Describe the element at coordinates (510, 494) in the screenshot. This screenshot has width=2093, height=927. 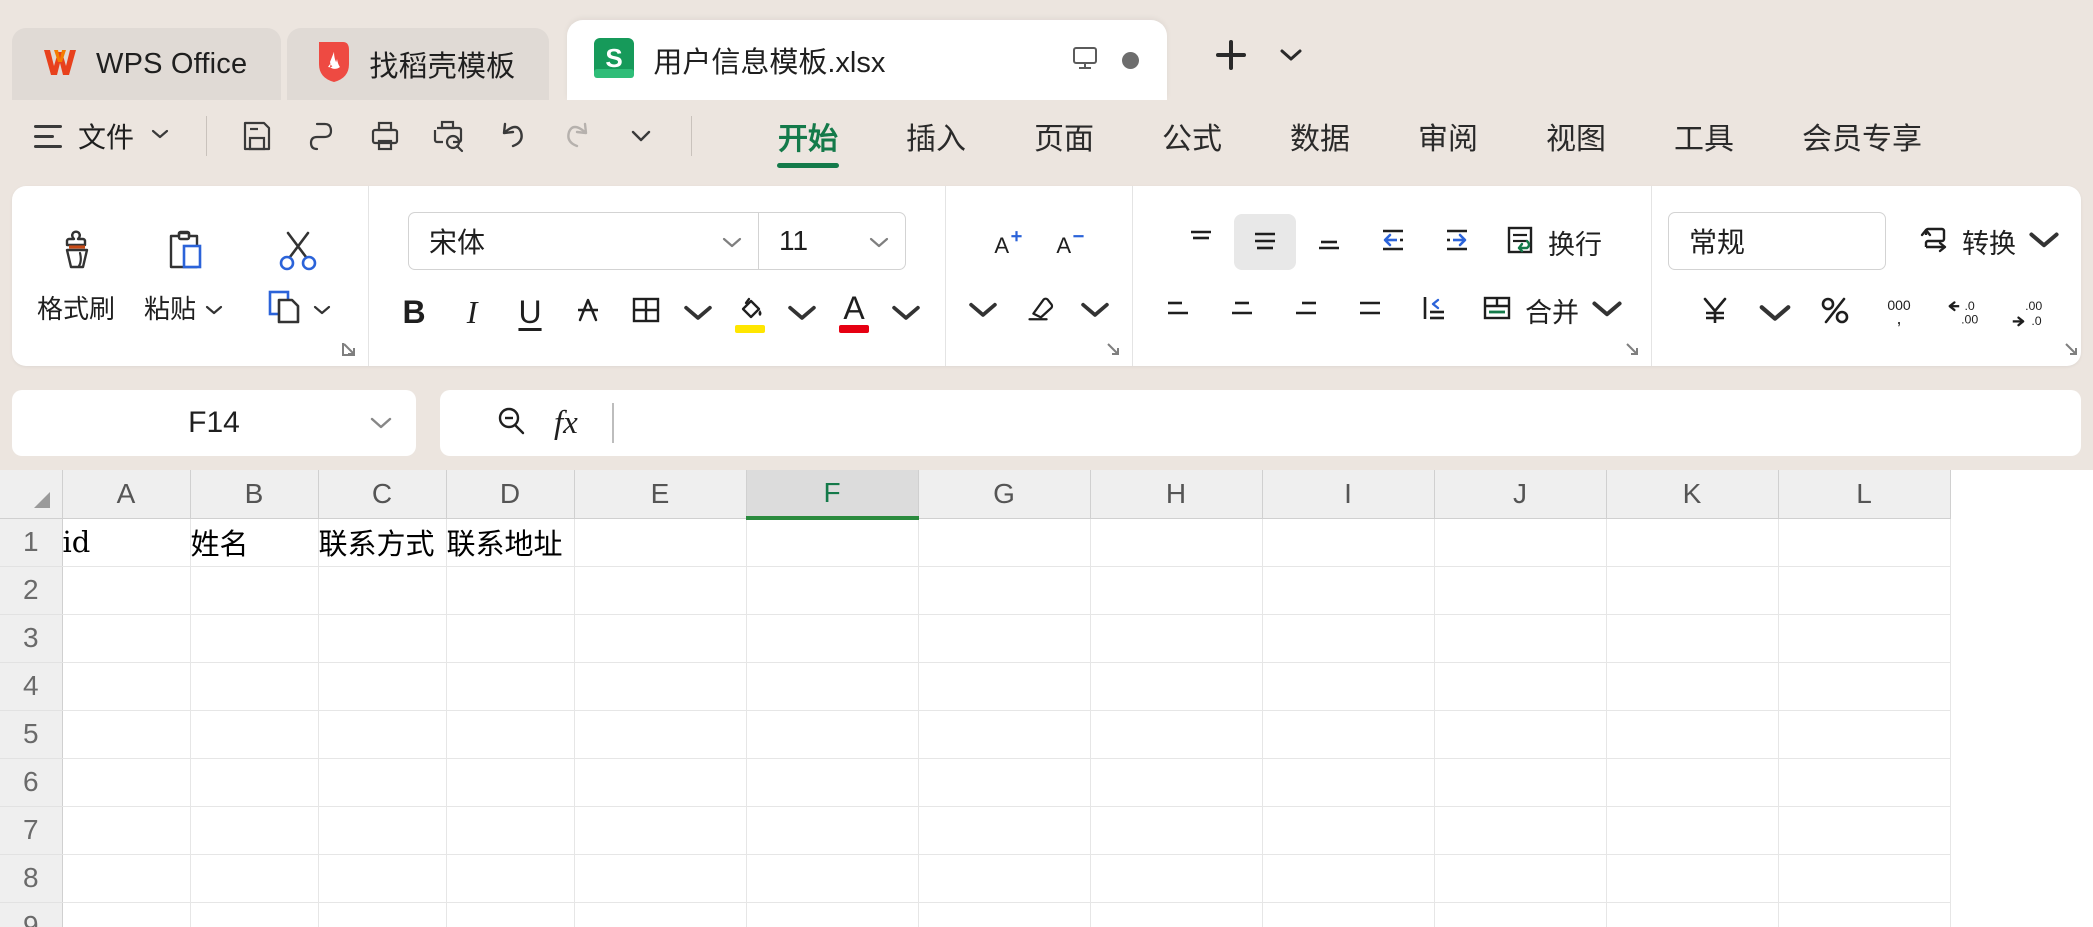
I see `column-header-d: D` at that location.